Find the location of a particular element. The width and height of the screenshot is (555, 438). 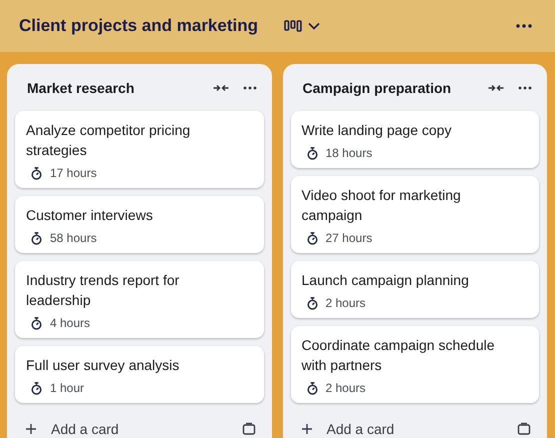

time-estimate: 27 hours is located at coordinates (349, 238).